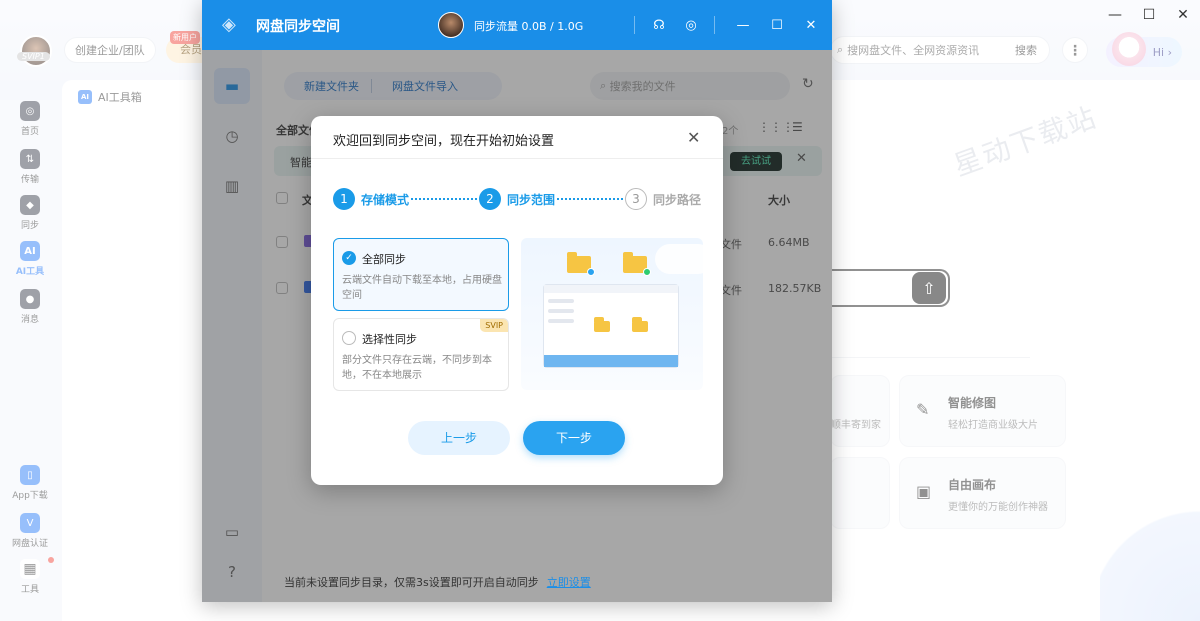 The height and width of the screenshot is (621, 1200). Describe the element at coordinates (29, 180) in the screenshot. I see `sidebar-item-label: 传输` at that location.